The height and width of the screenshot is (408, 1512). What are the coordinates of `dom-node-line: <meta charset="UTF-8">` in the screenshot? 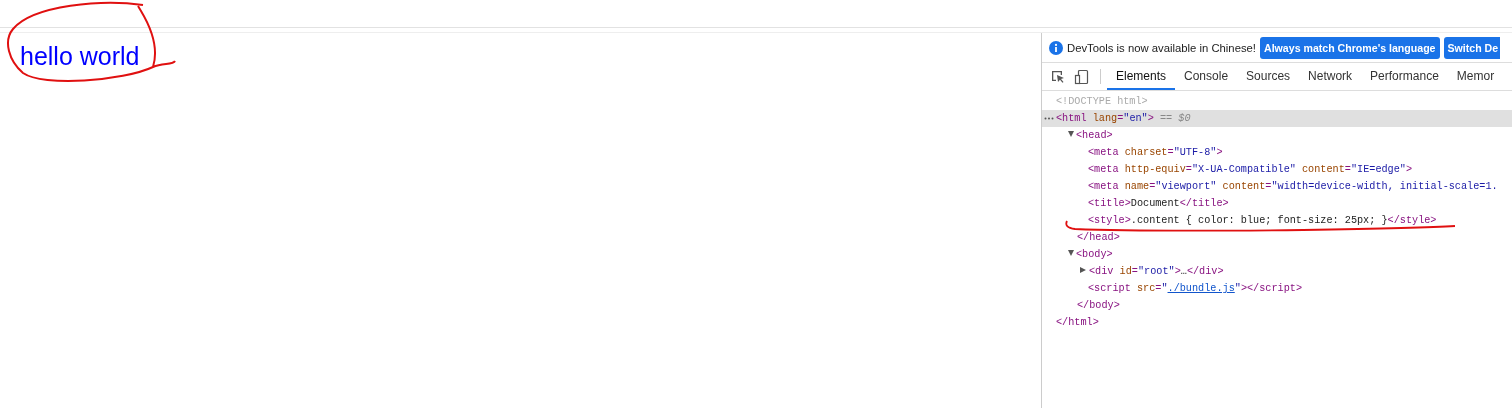 It's located at (1277, 152).